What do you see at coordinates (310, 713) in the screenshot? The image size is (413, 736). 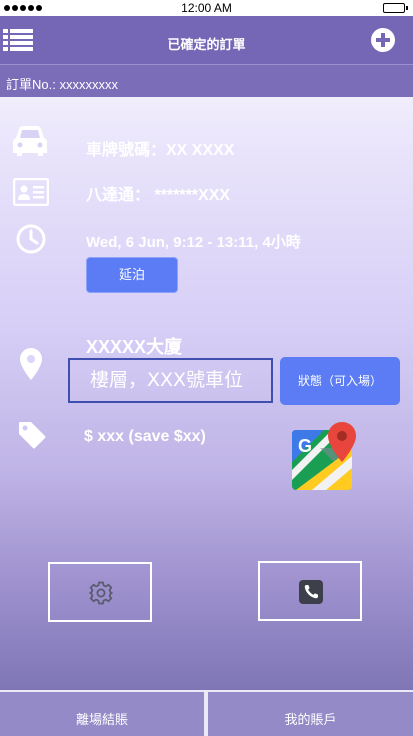 I see `tab-my-account: 我的賬戶` at bounding box center [310, 713].